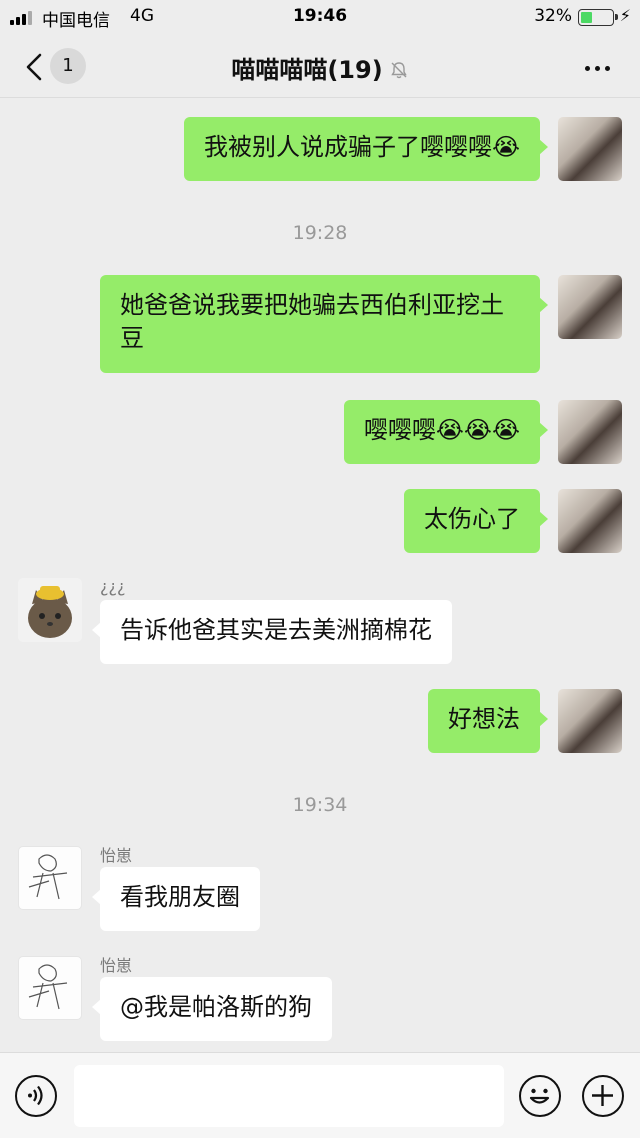 This screenshot has height=1138, width=640. I want to click on message-bubble-incoming: 告诉他爸其实是去美洲摘棉花, so click(272, 632).